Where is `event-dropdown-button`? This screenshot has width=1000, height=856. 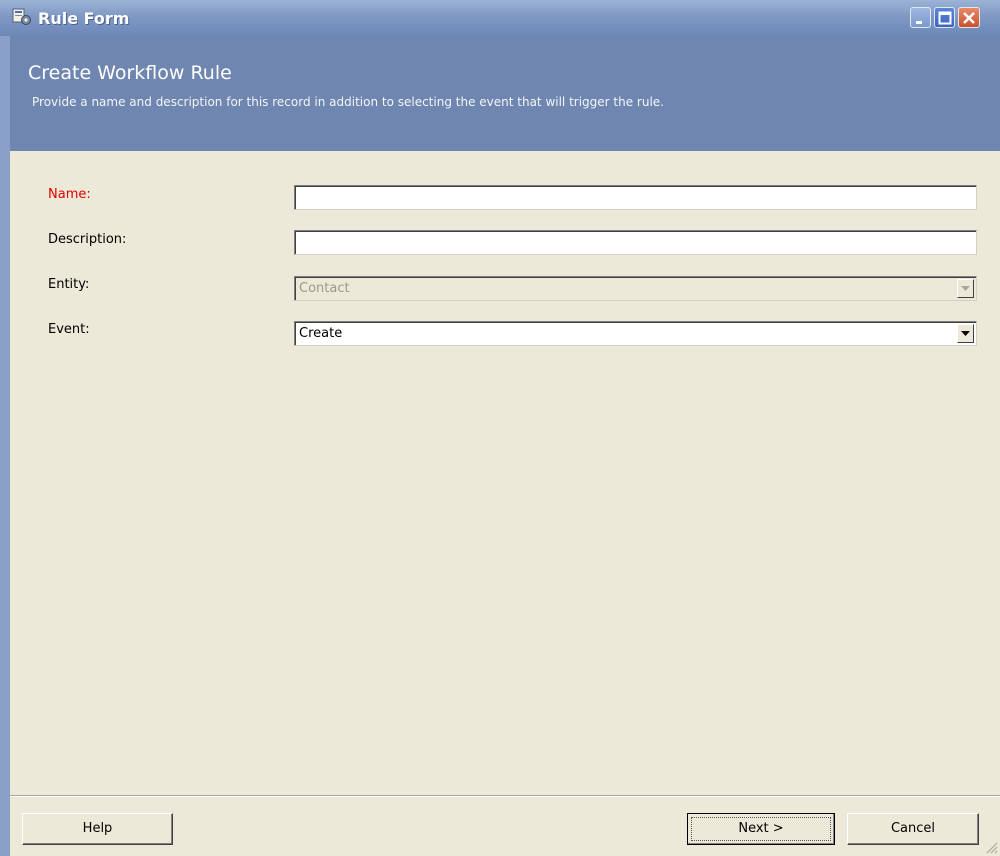
event-dropdown-button is located at coordinates (965, 333).